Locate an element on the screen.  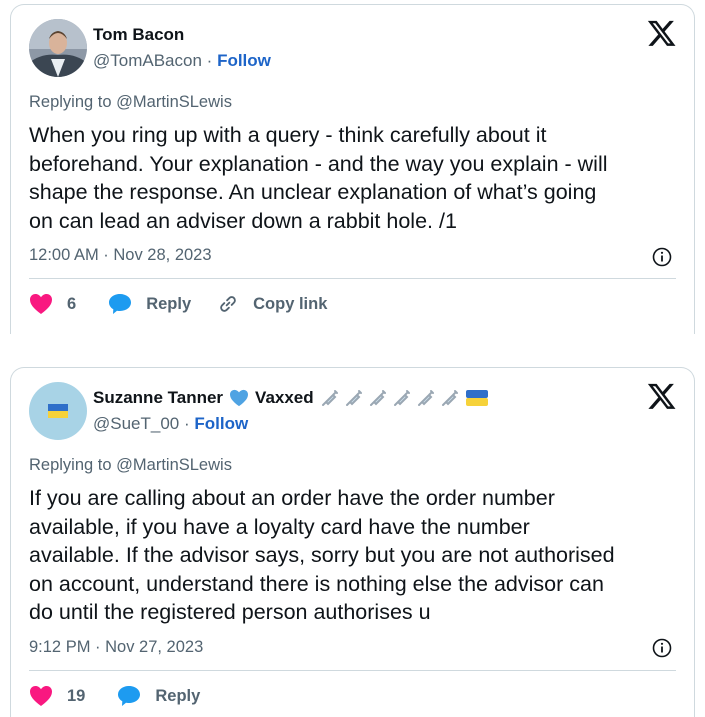
like-count: 6 is located at coordinates (72, 303).